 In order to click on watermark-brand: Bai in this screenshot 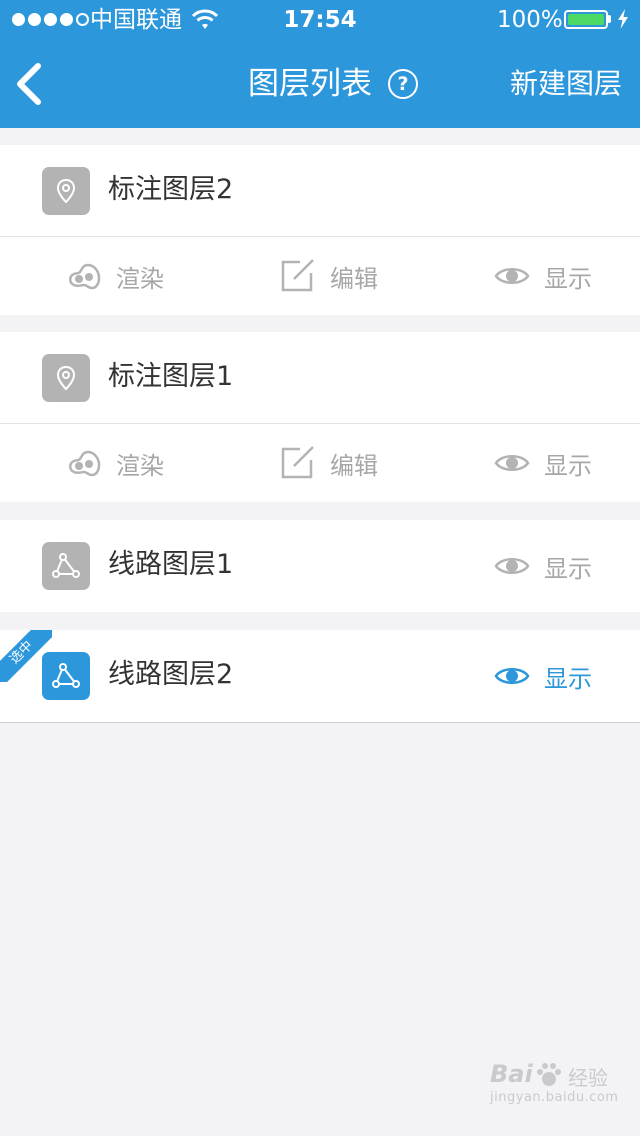, I will do `click(511, 1074)`.